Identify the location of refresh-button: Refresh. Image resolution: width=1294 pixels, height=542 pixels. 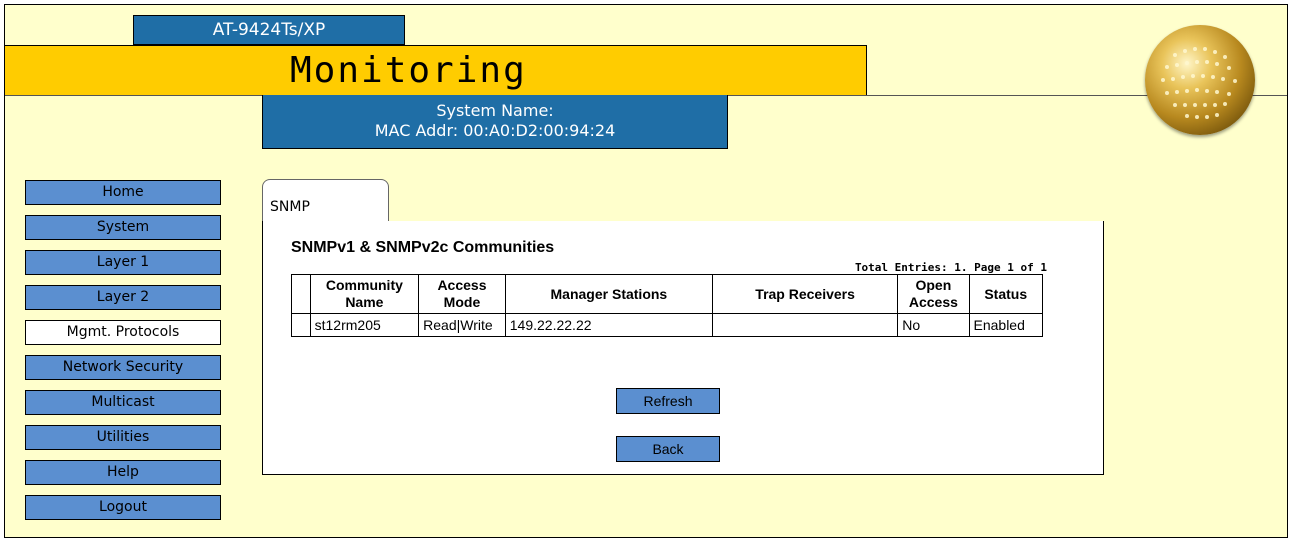
(668, 401).